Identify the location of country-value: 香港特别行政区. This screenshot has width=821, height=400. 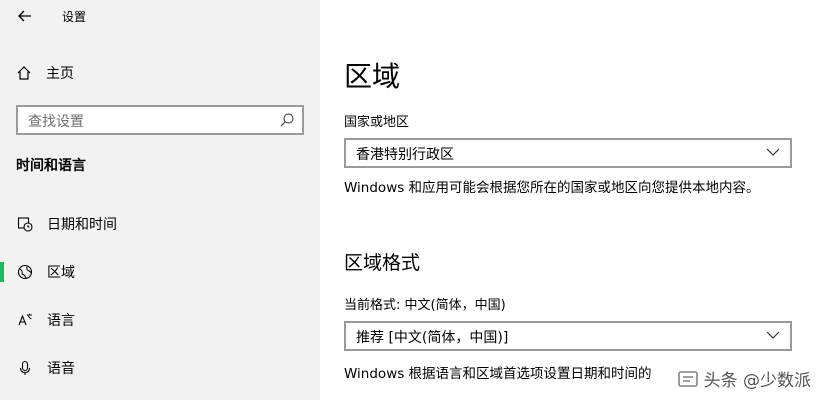
(405, 155).